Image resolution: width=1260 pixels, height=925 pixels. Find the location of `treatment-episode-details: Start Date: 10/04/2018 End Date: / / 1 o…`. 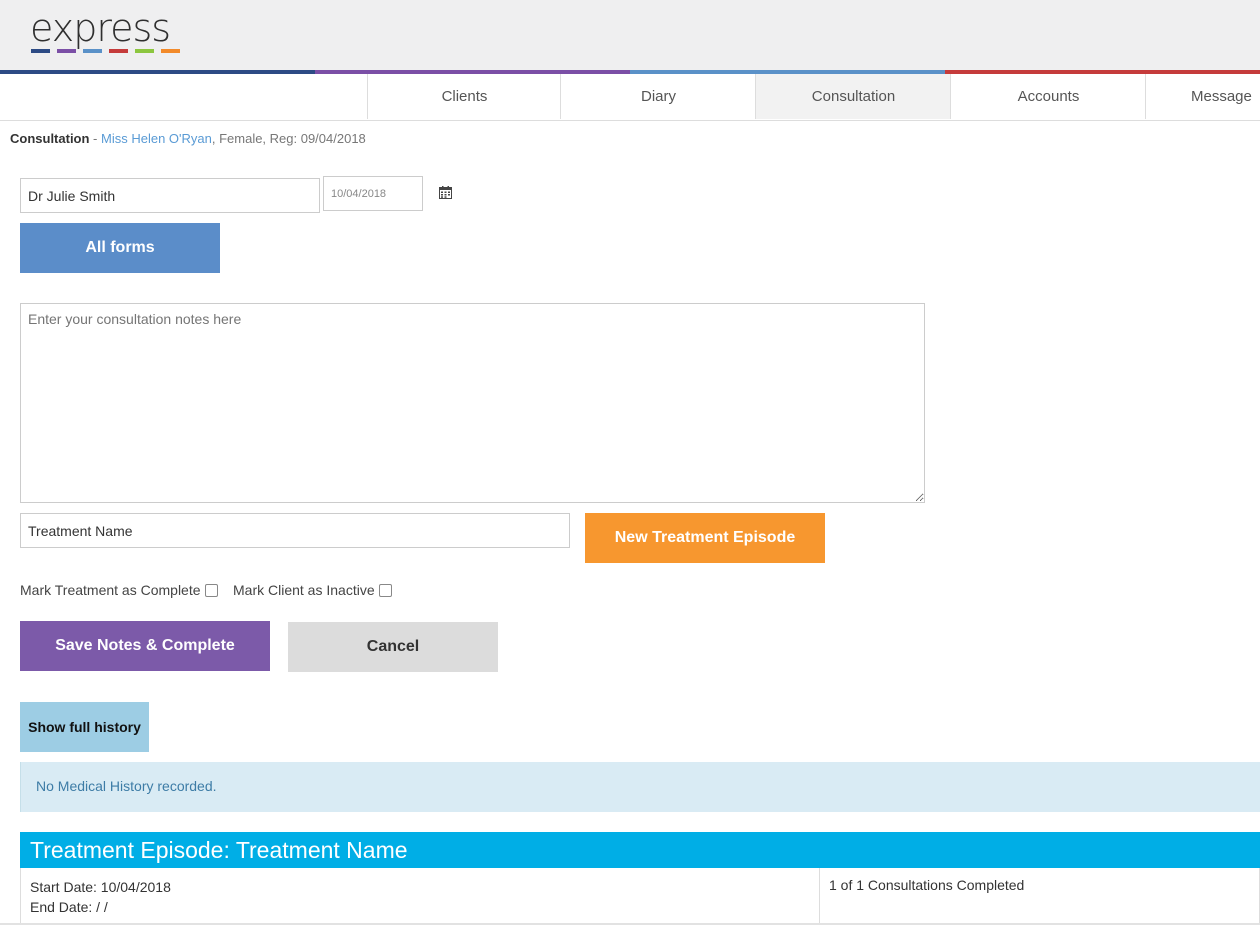

treatment-episode-details: Start Date: 10/04/2018 End Date: / / 1 o… is located at coordinates (640, 896).